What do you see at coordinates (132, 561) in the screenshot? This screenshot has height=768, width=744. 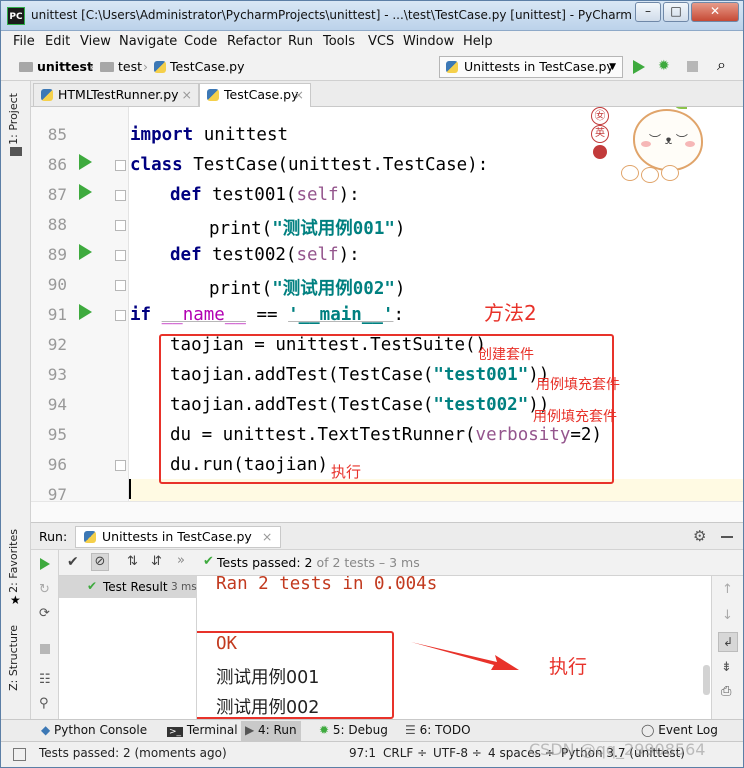 I see `sort-icon: ⇅` at bounding box center [132, 561].